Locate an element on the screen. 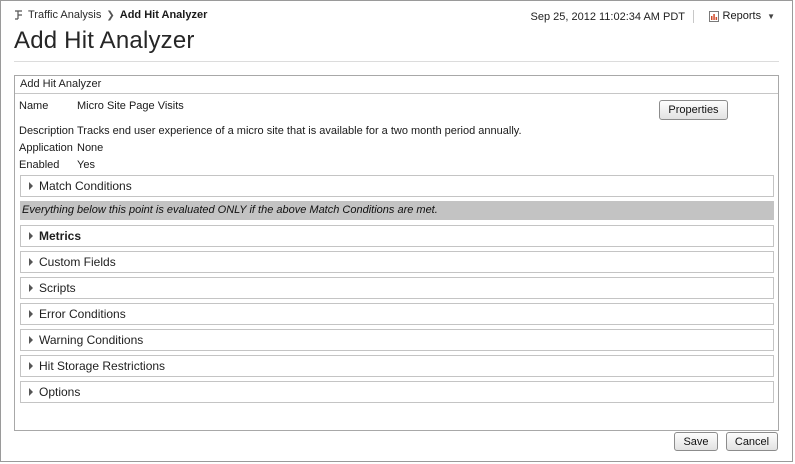 The height and width of the screenshot is (464, 795). timestamp: Sep 25, 2012 11:02:34 AM PDT is located at coordinates (607, 17).